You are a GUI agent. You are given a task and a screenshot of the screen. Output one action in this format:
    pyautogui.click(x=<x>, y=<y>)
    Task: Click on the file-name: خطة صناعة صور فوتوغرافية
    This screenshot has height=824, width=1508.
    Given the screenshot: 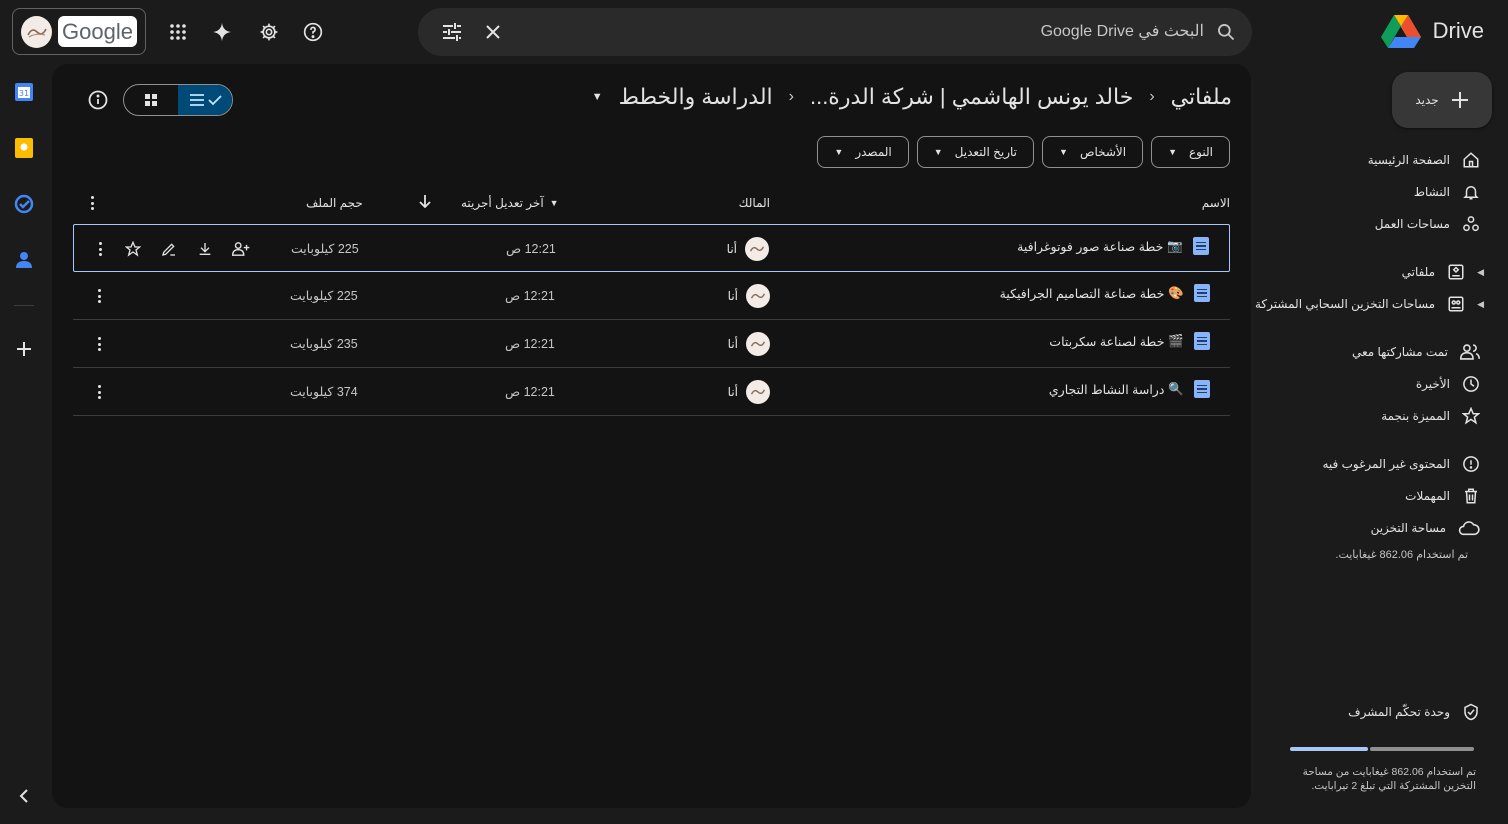 What is the action you would take?
    pyautogui.click(x=1090, y=246)
    